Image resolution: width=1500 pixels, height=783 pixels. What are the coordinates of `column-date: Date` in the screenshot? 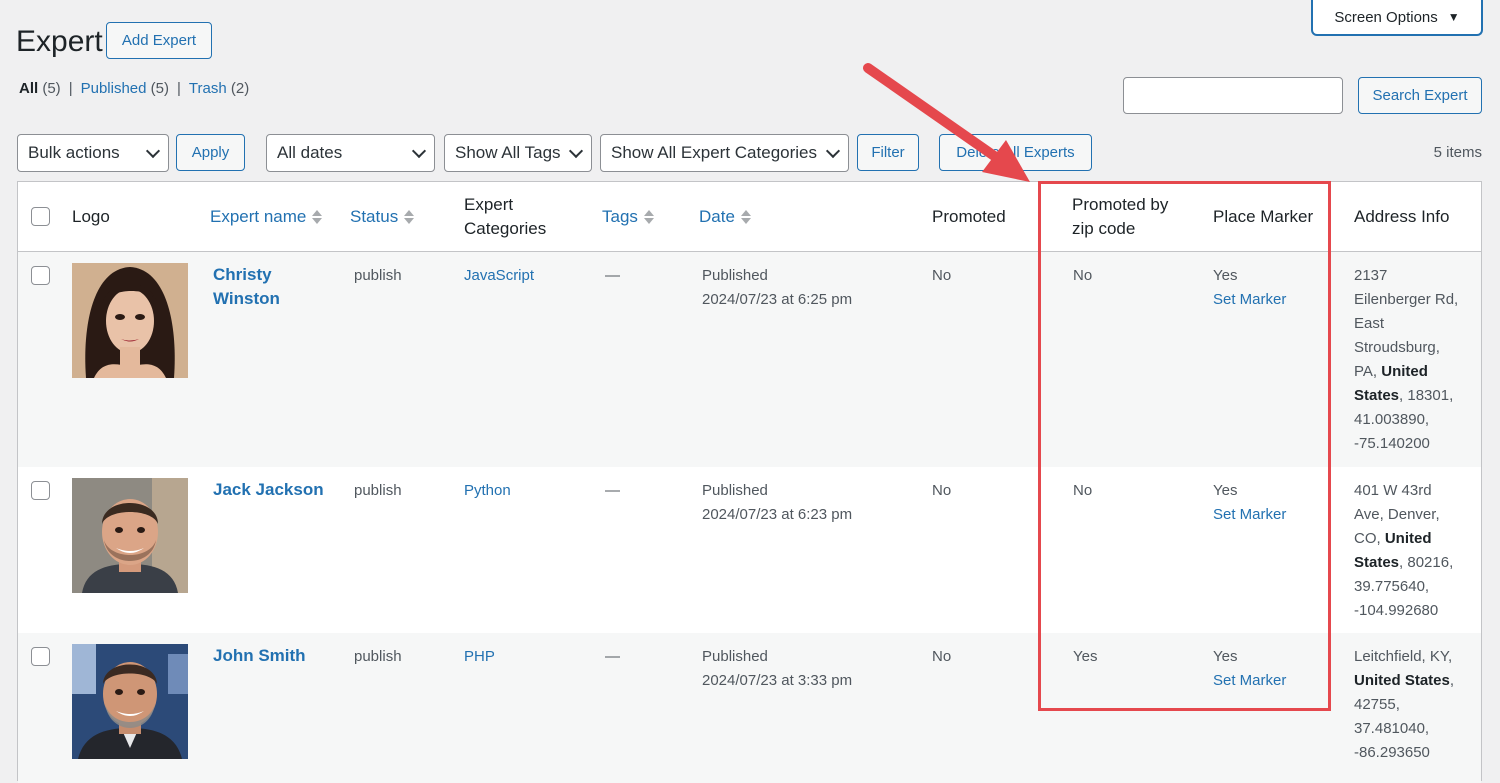 It's located at (725, 217).